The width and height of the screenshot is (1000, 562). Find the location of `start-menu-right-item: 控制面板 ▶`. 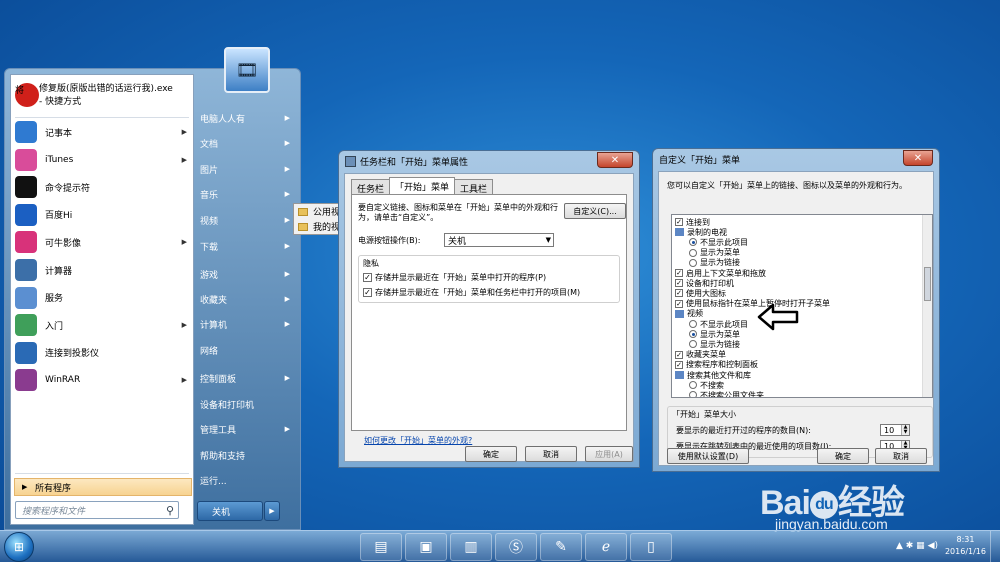

start-menu-right-item: 控制面板 ▶ is located at coordinates (246, 378).